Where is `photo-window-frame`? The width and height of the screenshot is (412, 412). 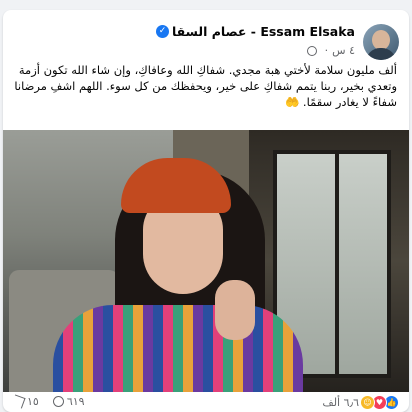 photo-window-frame is located at coordinates (337, 264).